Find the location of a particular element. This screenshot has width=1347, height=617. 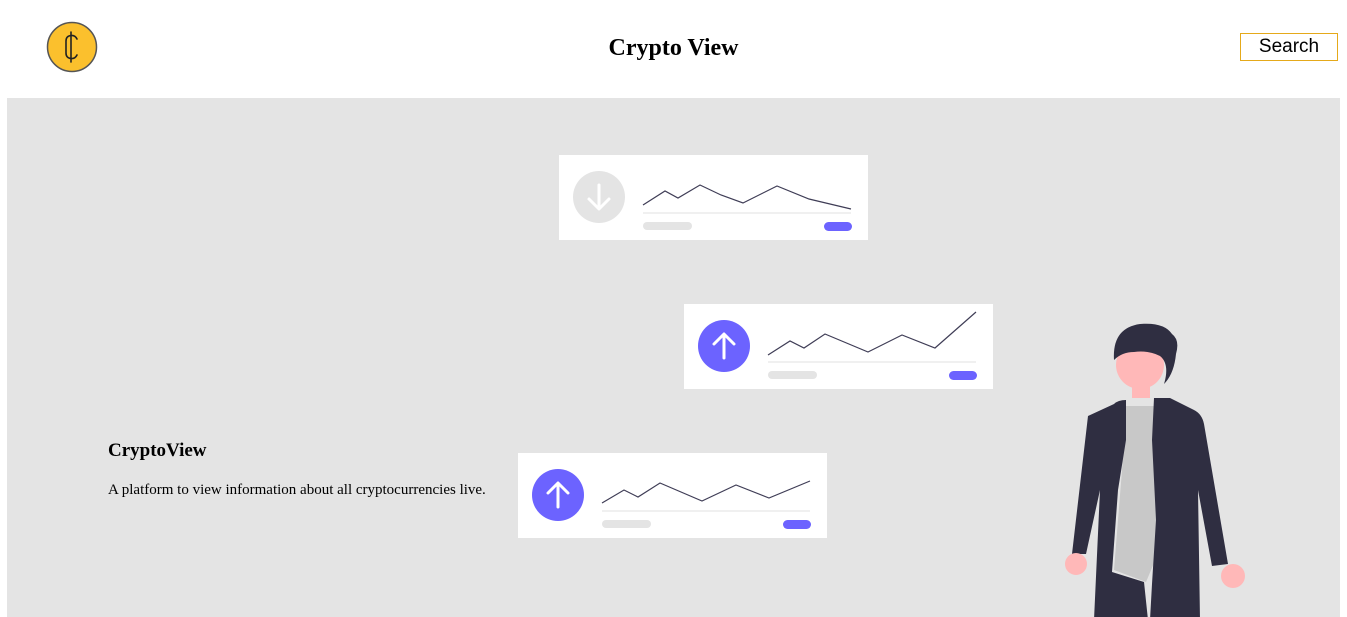

hero-heading: CryptoView is located at coordinates (157, 450).